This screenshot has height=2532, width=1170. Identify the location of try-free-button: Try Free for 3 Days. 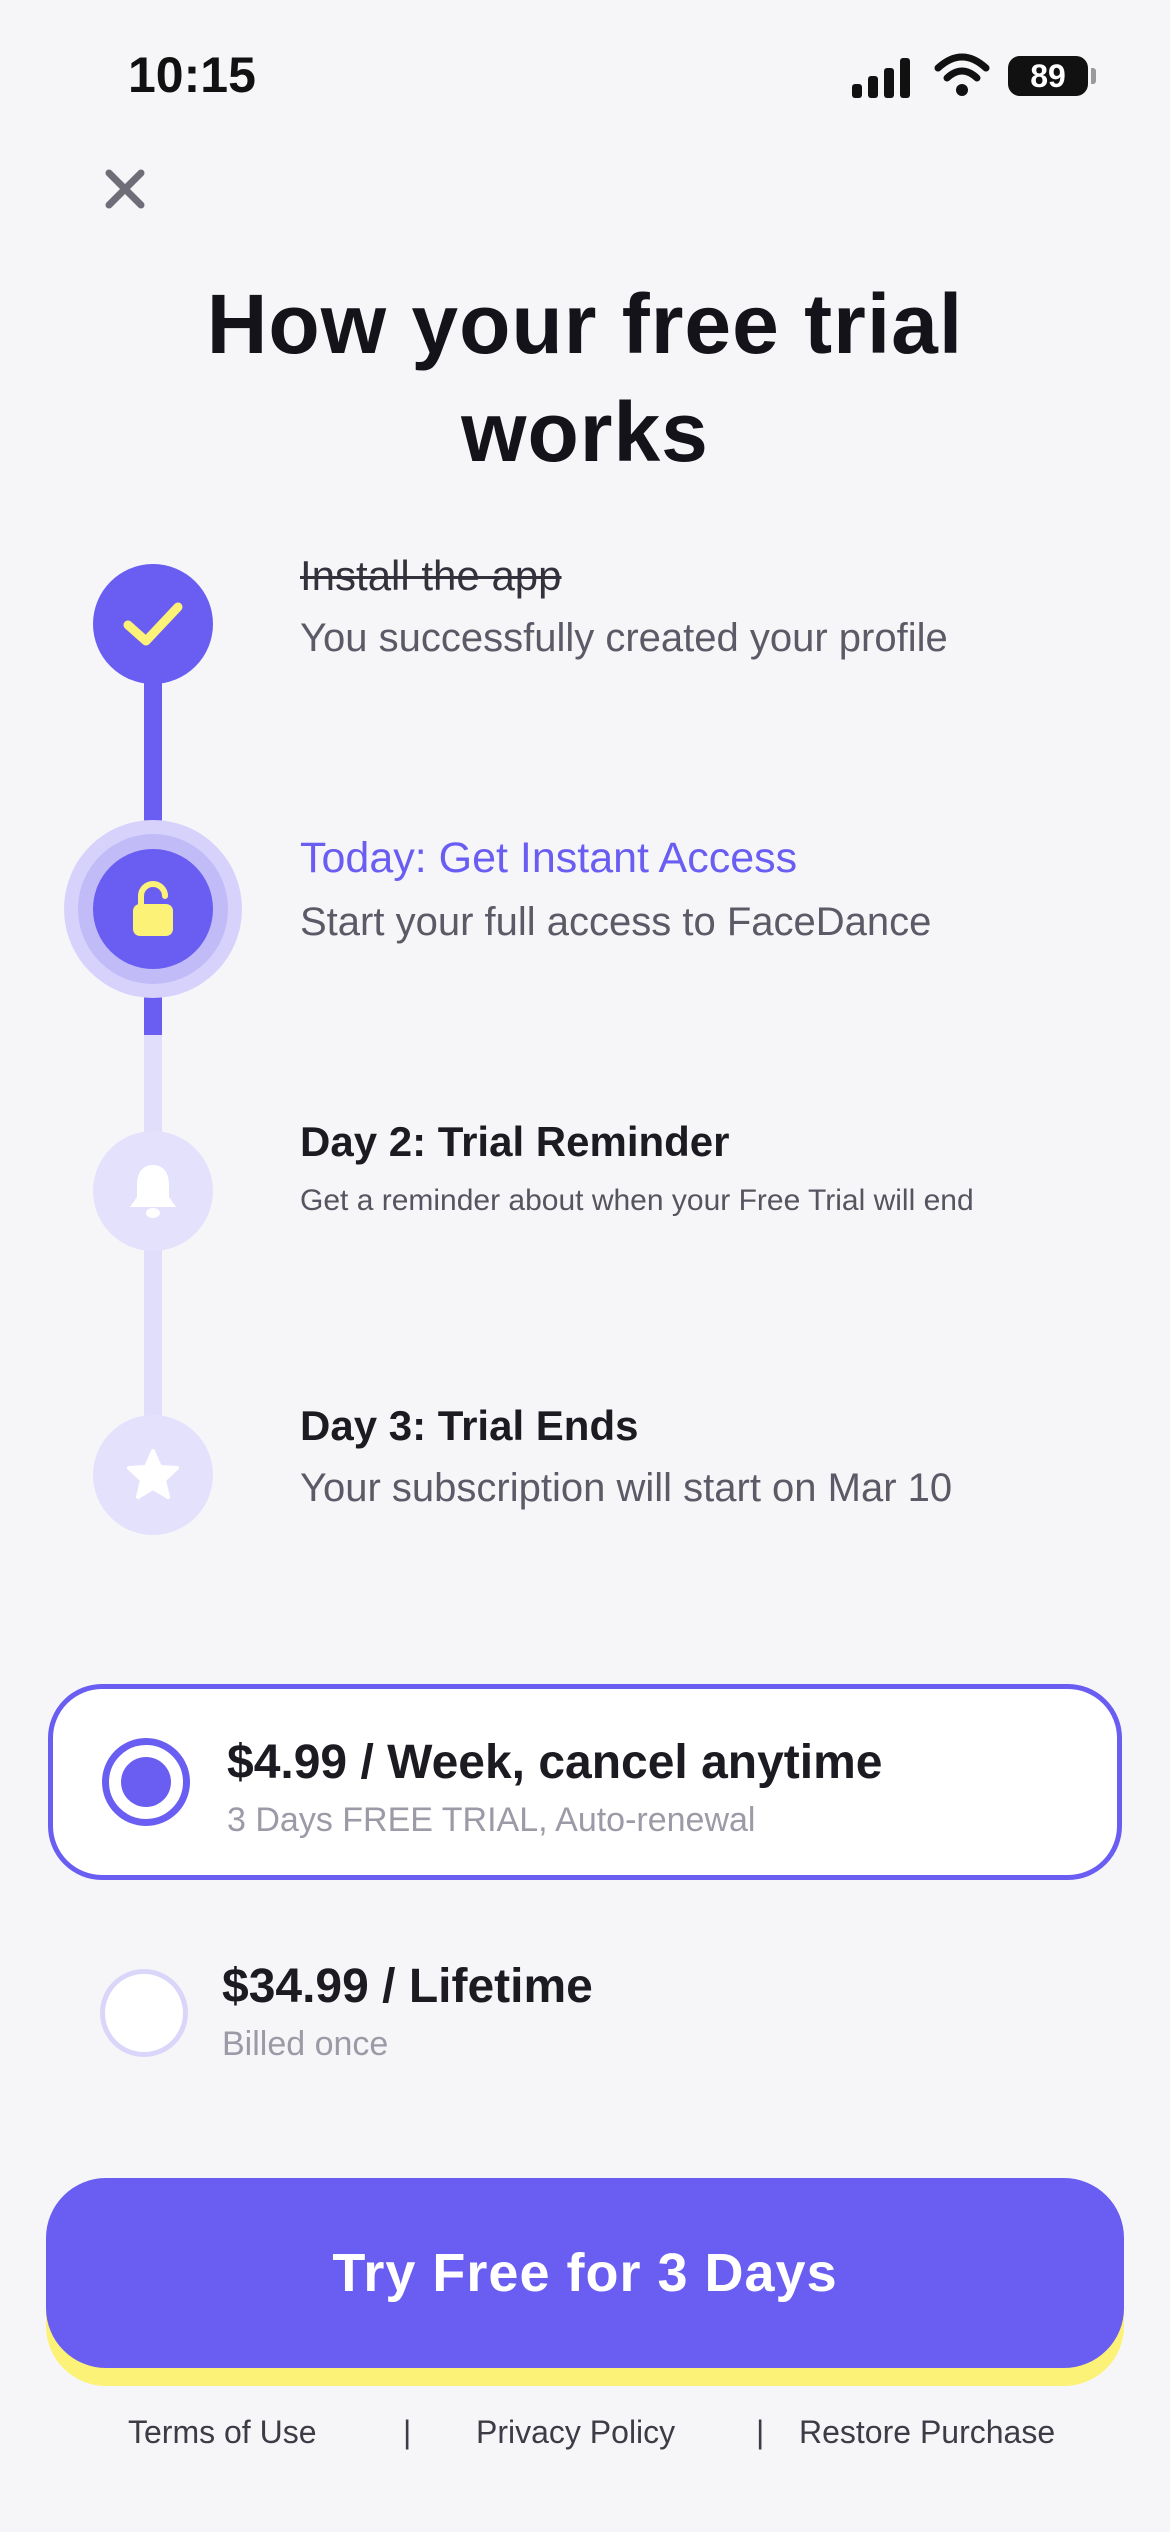
(585, 2273).